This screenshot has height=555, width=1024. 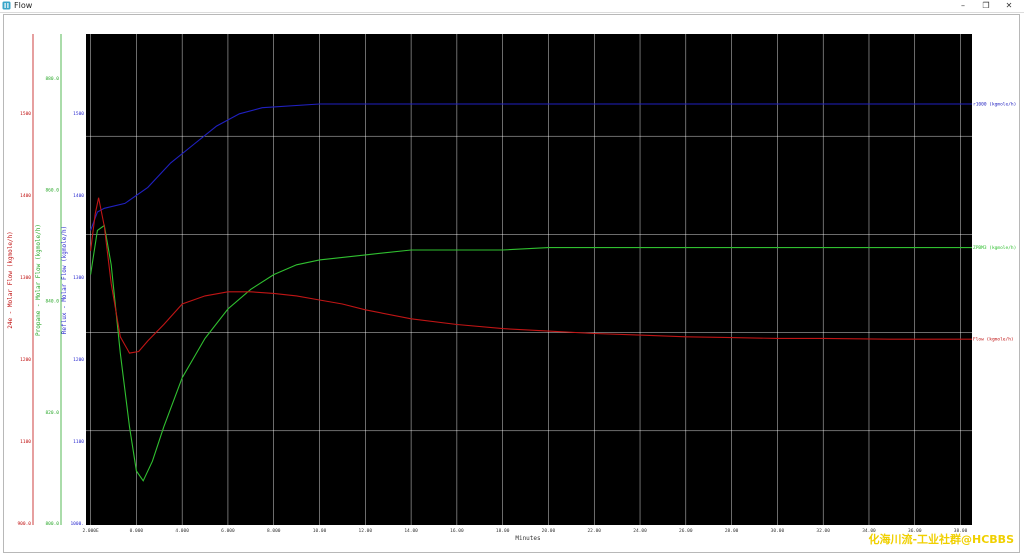 I want to click on x-axis-title: Minutes, so click(x=528, y=538).